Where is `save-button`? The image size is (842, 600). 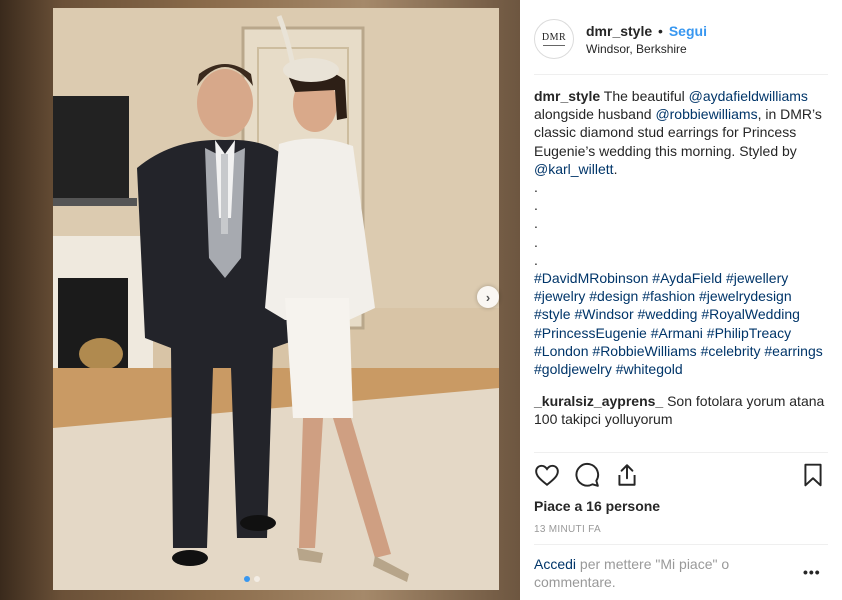
save-button is located at coordinates (814, 476).